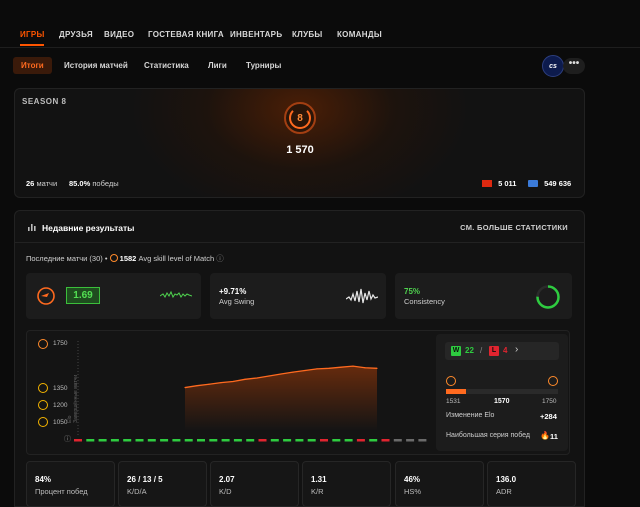 This screenshot has width=640, height=507. Describe the element at coordinates (137, 491) in the screenshot. I see `stat-label: K/D/A` at that location.